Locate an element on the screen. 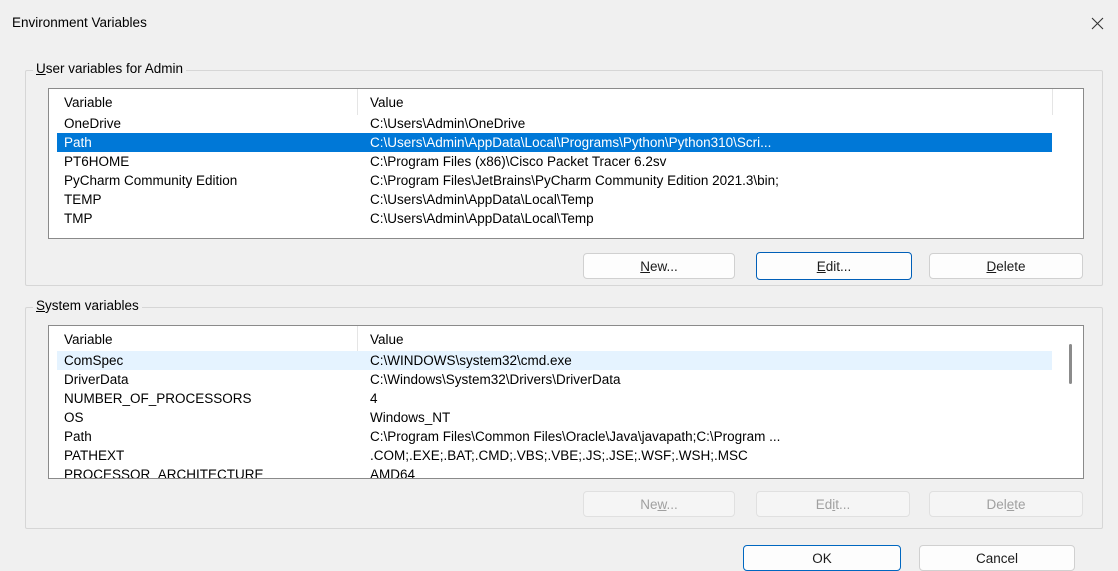 This screenshot has height=571, width=1118. system-delete-button: Delete is located at coordinates (1006, 504).